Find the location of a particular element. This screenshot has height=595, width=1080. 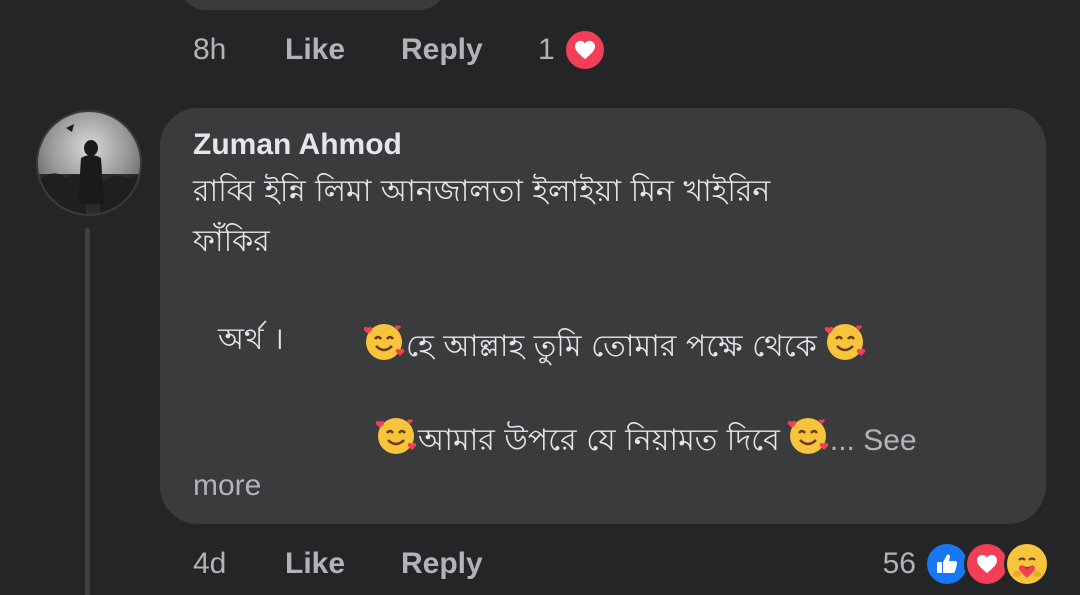

see-more-link: more is located at coordinates (227, 486).